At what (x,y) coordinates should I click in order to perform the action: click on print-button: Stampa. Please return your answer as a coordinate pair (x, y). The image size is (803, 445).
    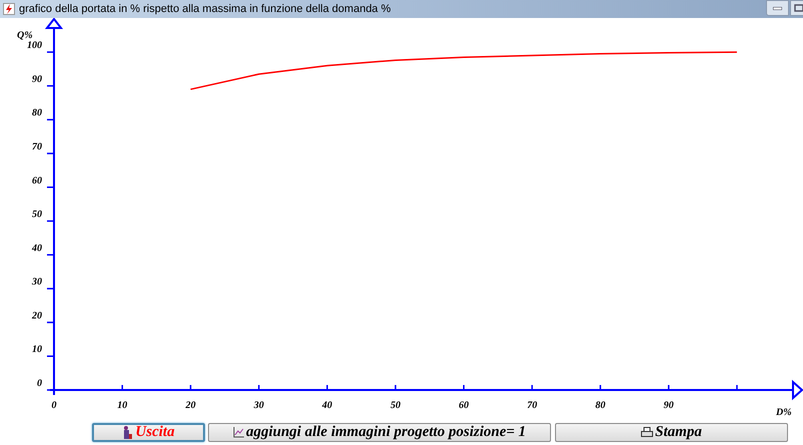
    Looking at the image, I should click on (671, 432).